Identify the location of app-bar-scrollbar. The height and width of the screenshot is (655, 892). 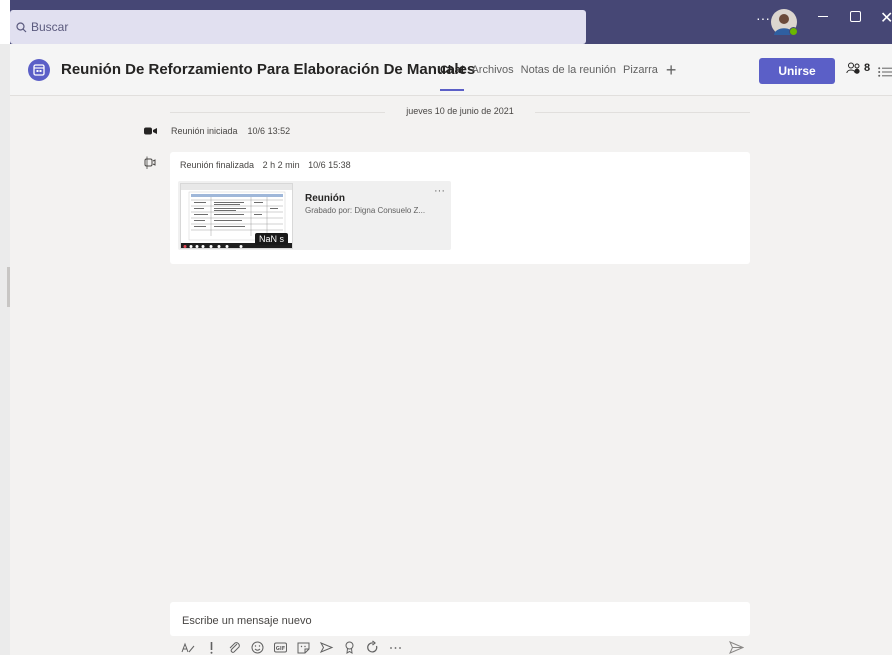
(8, 287).